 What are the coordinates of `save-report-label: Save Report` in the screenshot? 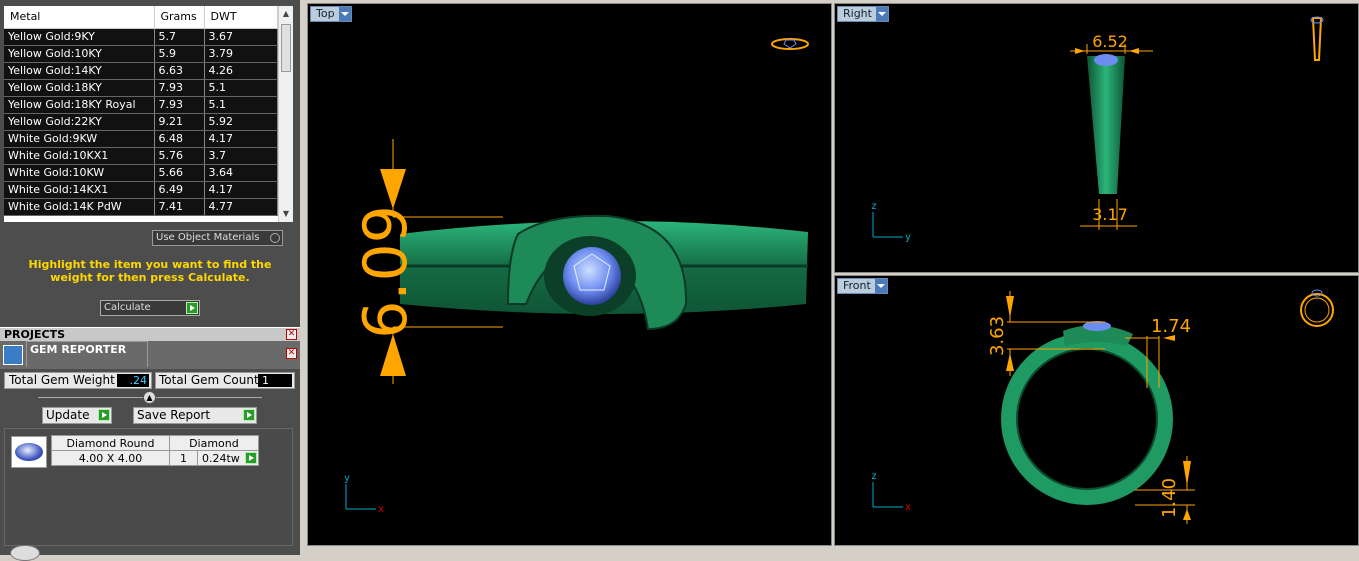 It's located at (174, 415).